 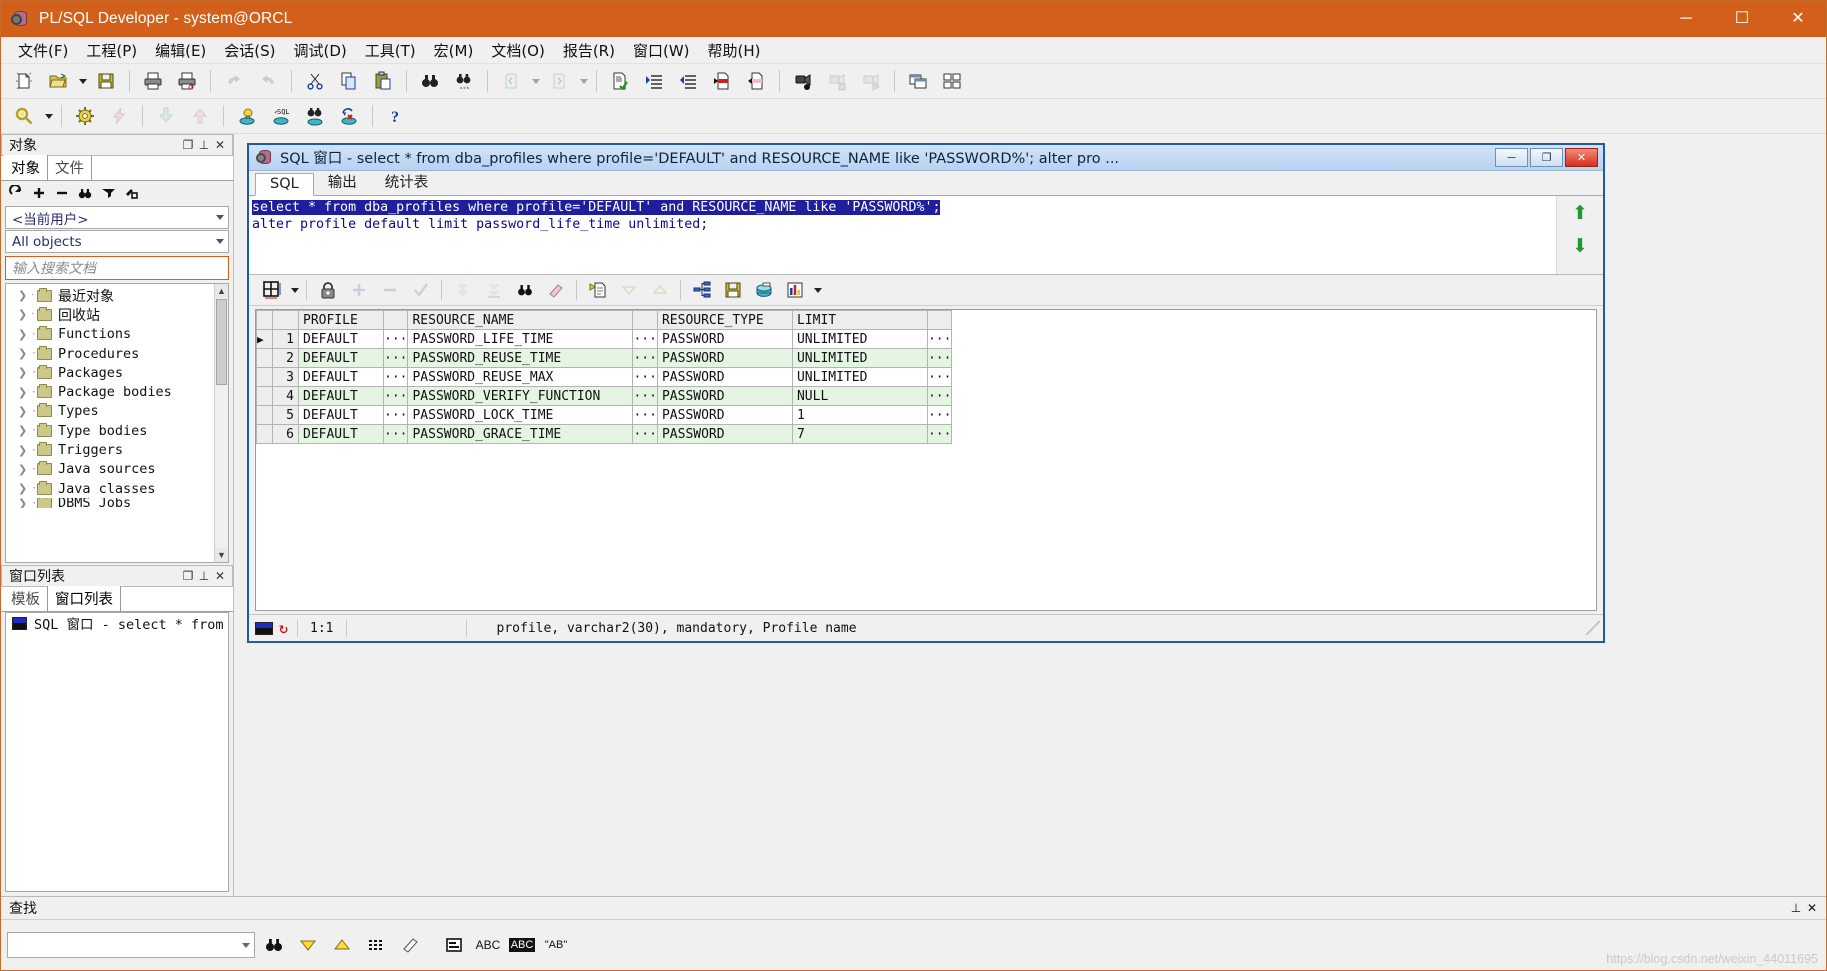 What do you see at coordinates (308, 945) in the screenshot?
I see `find-next-down-icon` at bounding box center [308, 945].